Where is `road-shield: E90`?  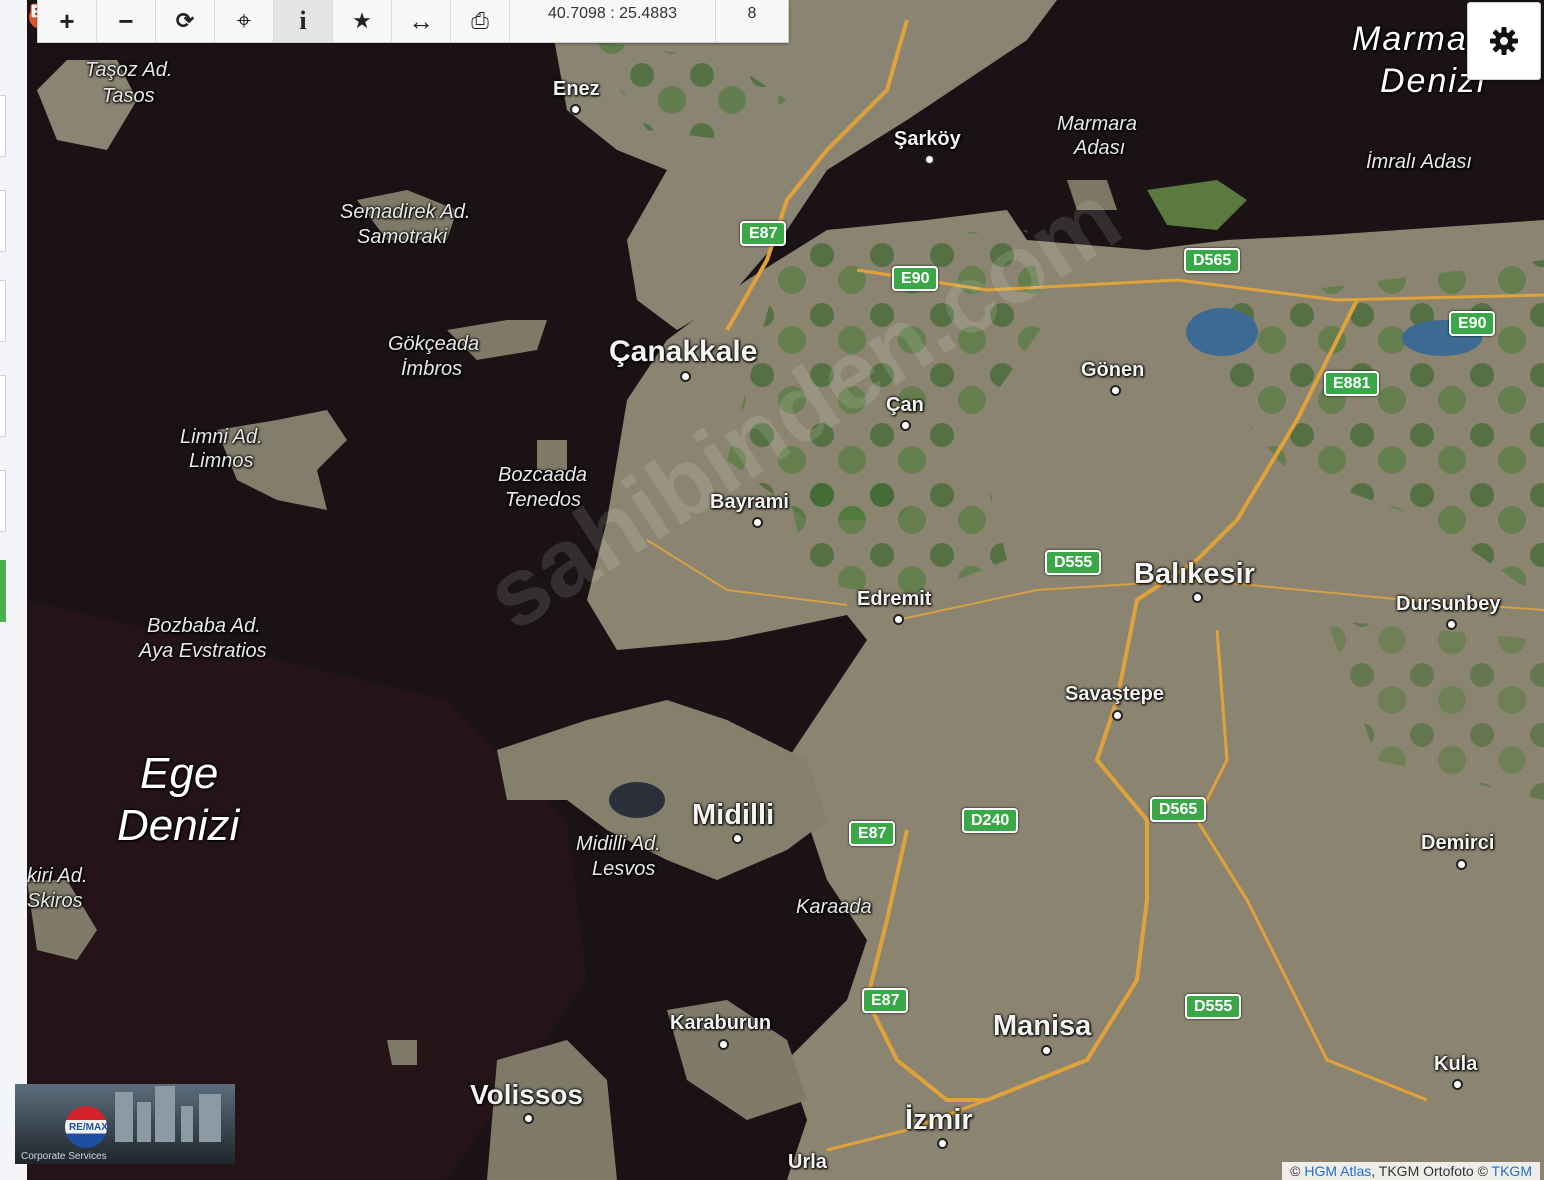
road-shield: E90 is located at coordinates (1472, 323).